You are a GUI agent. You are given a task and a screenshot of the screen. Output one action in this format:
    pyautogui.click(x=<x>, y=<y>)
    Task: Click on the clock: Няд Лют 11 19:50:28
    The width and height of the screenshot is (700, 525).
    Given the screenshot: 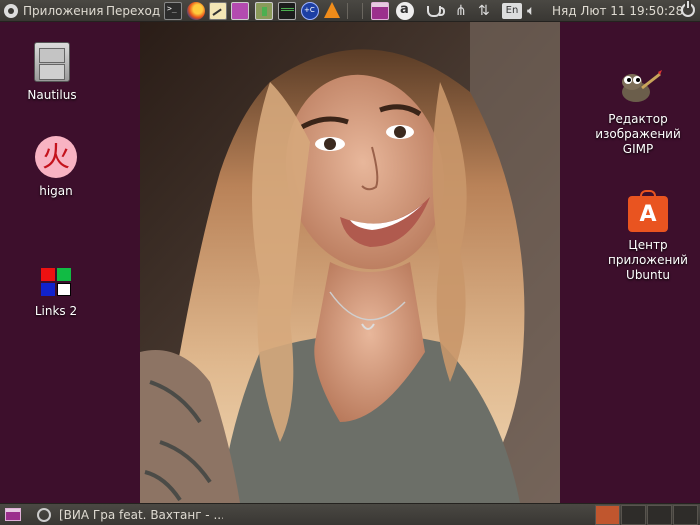 What is the action you would take?
    pyautogui.click(x=617, y=11)
    